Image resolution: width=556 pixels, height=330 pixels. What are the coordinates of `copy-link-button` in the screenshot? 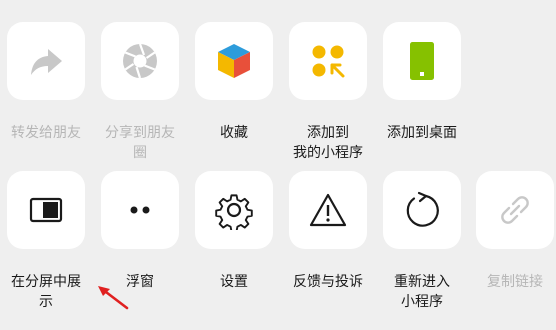 It's located at (515, 210).